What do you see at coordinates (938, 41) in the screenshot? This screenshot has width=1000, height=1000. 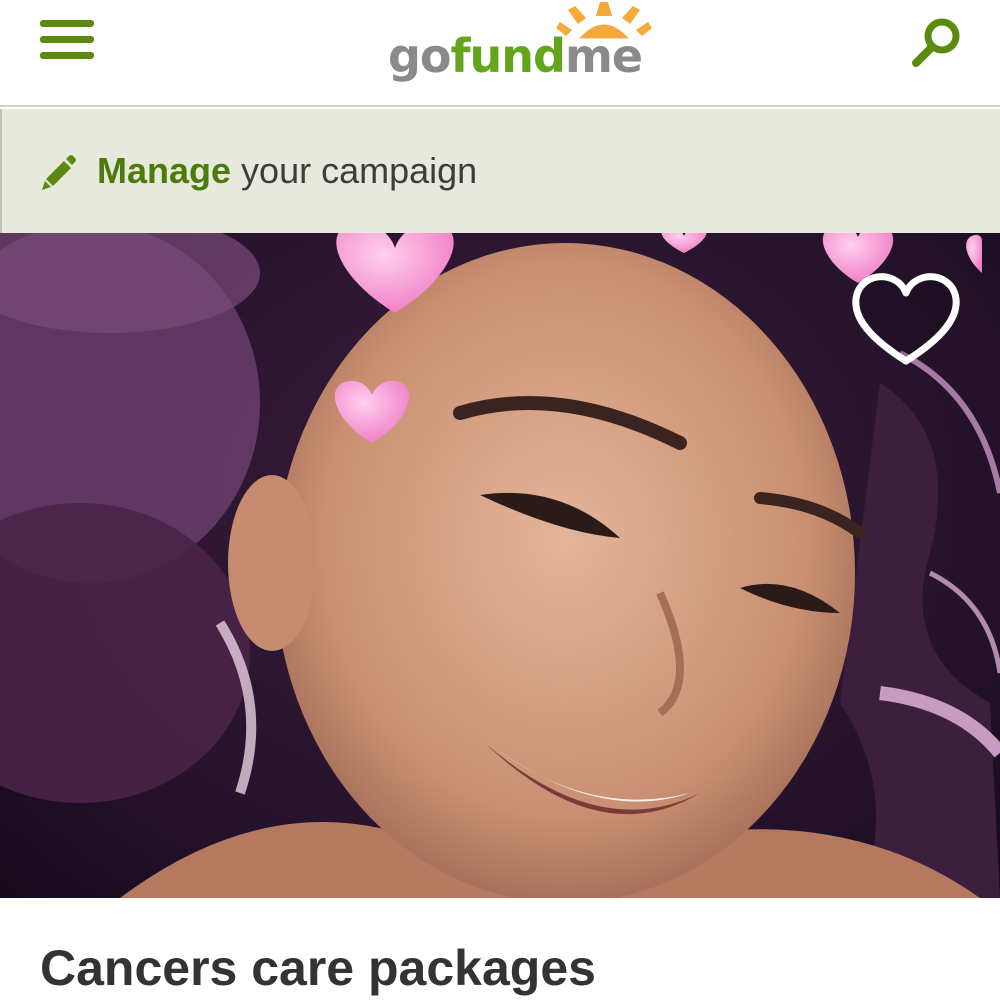 I see `search-icon` at bounding box center [938, 41].